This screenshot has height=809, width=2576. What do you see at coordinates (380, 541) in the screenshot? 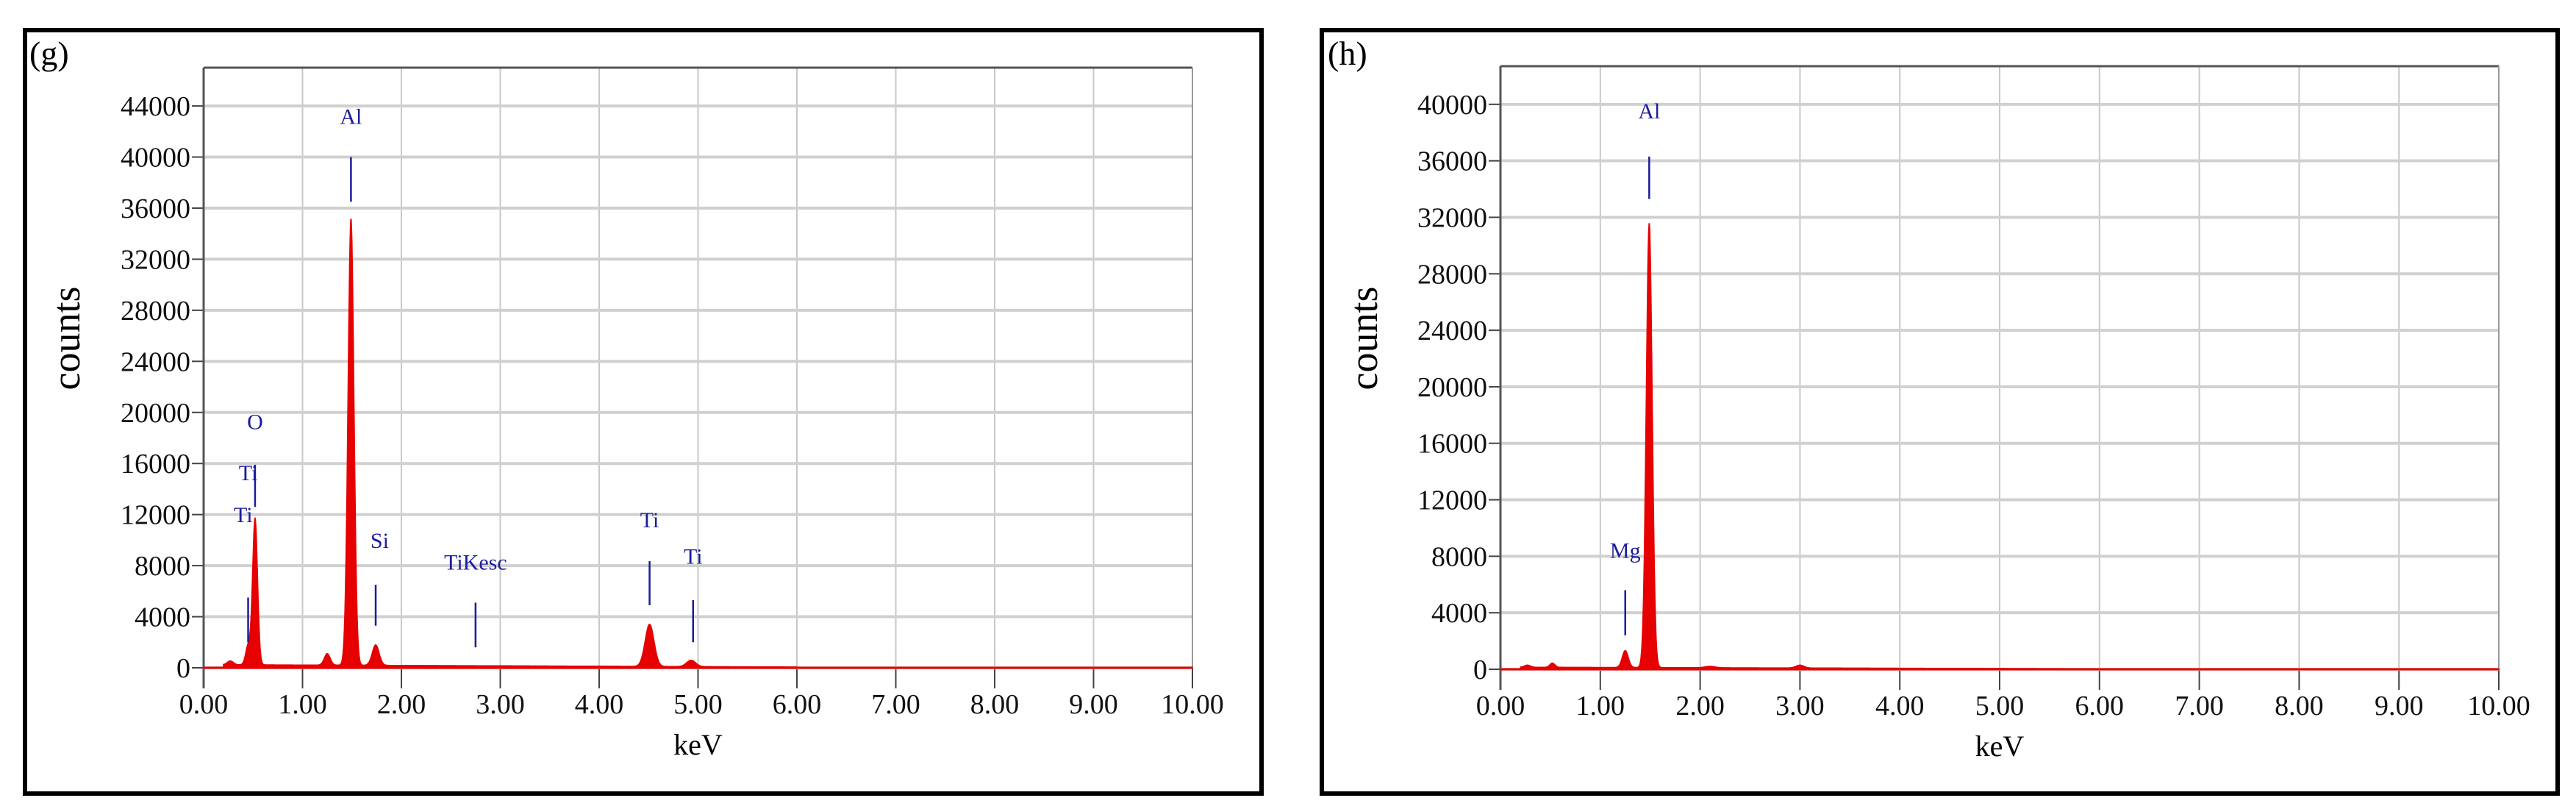
I see `peak-label: Si` at bounding box center [380, 541].